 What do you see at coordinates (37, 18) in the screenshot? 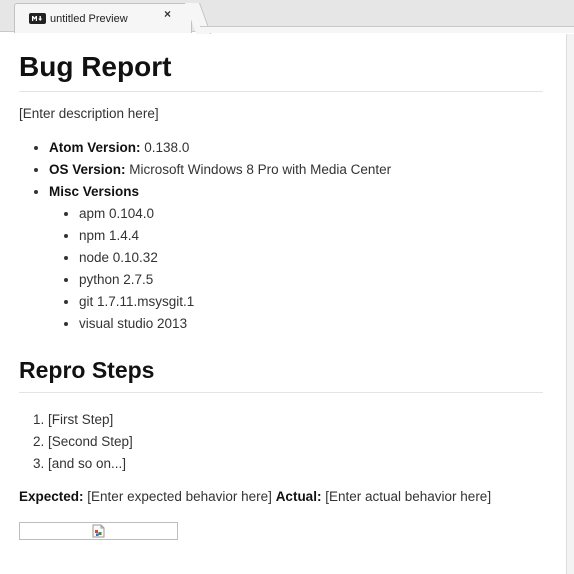
I see `markdown-icon` at bounding box center [37, 18].